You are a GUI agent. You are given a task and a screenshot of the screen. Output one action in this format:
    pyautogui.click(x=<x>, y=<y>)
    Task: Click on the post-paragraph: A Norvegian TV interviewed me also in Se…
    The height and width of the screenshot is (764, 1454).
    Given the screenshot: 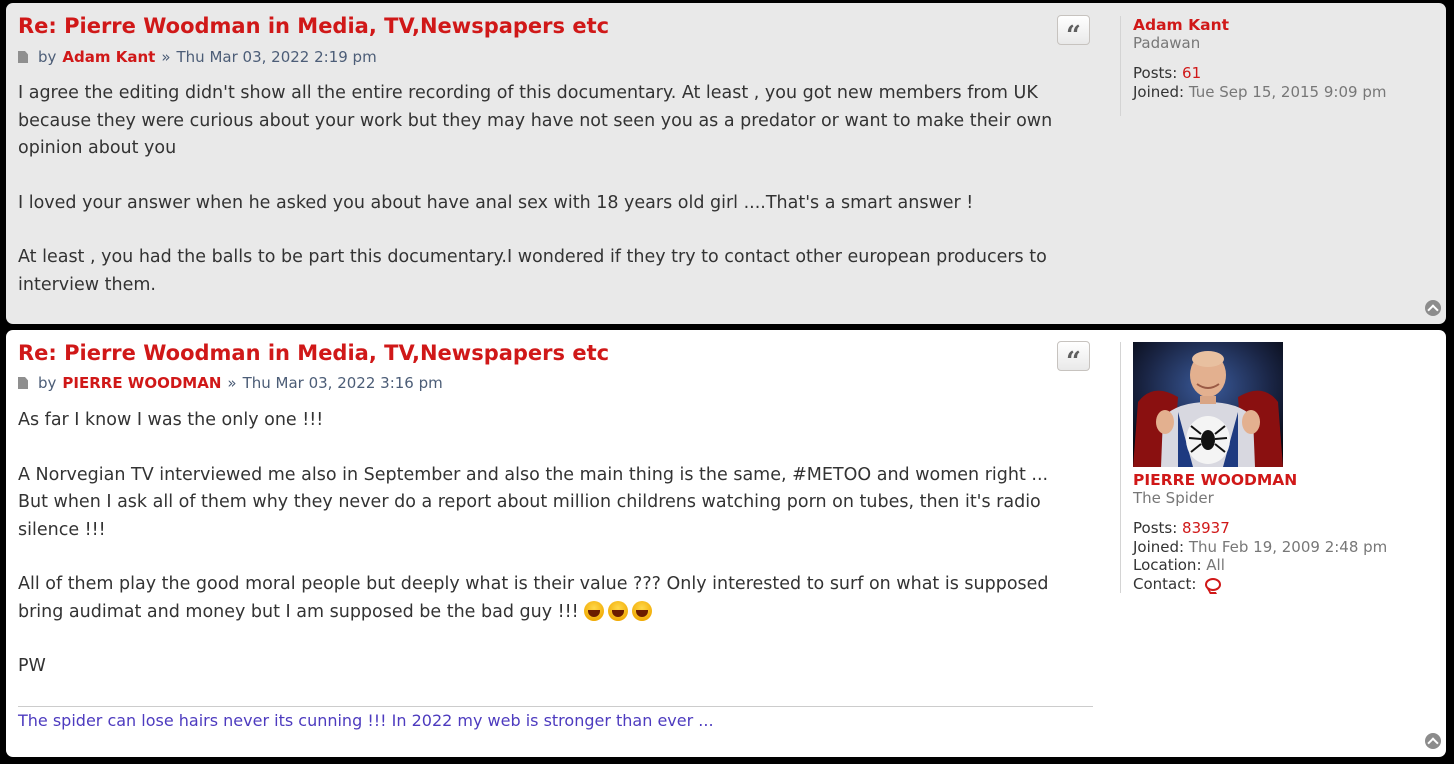 What is the action you would take?
    pyautogui.click(x=533, y=474)
    